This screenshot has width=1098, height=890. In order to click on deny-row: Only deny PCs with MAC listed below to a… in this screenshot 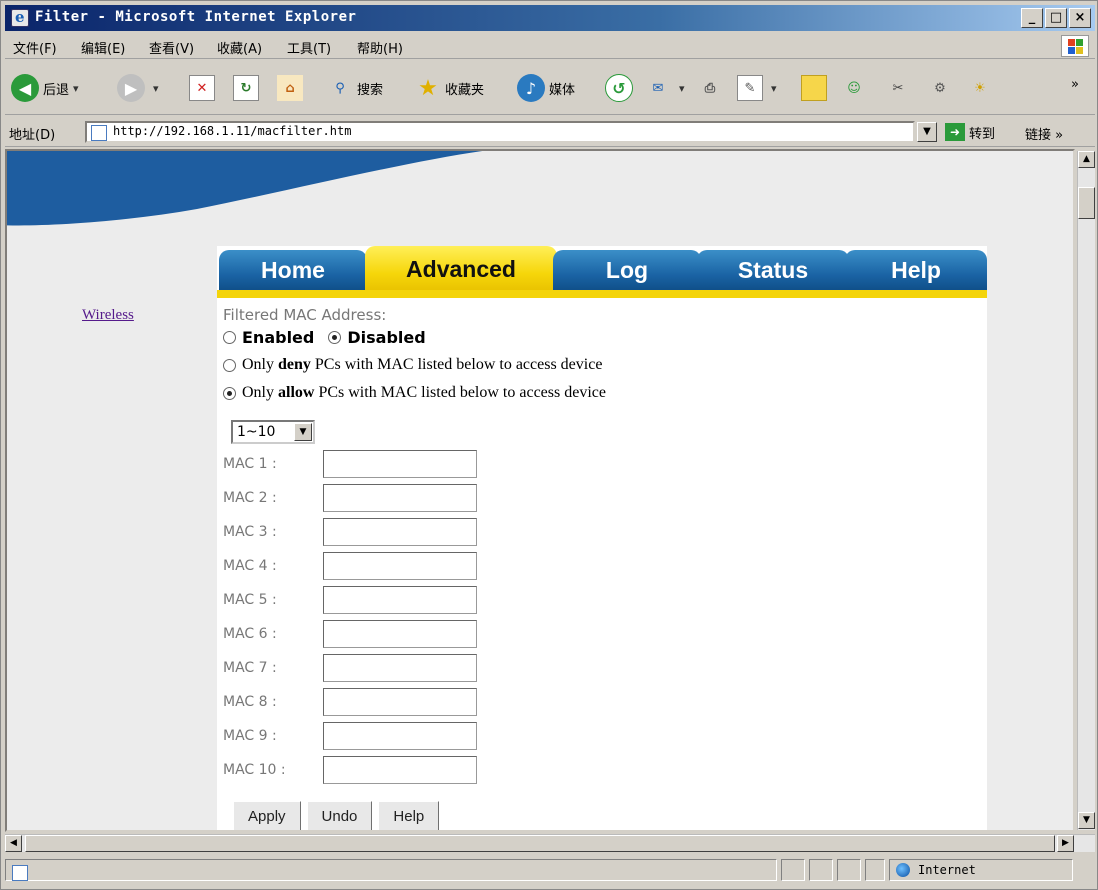, I will do `click(412, 365)`.